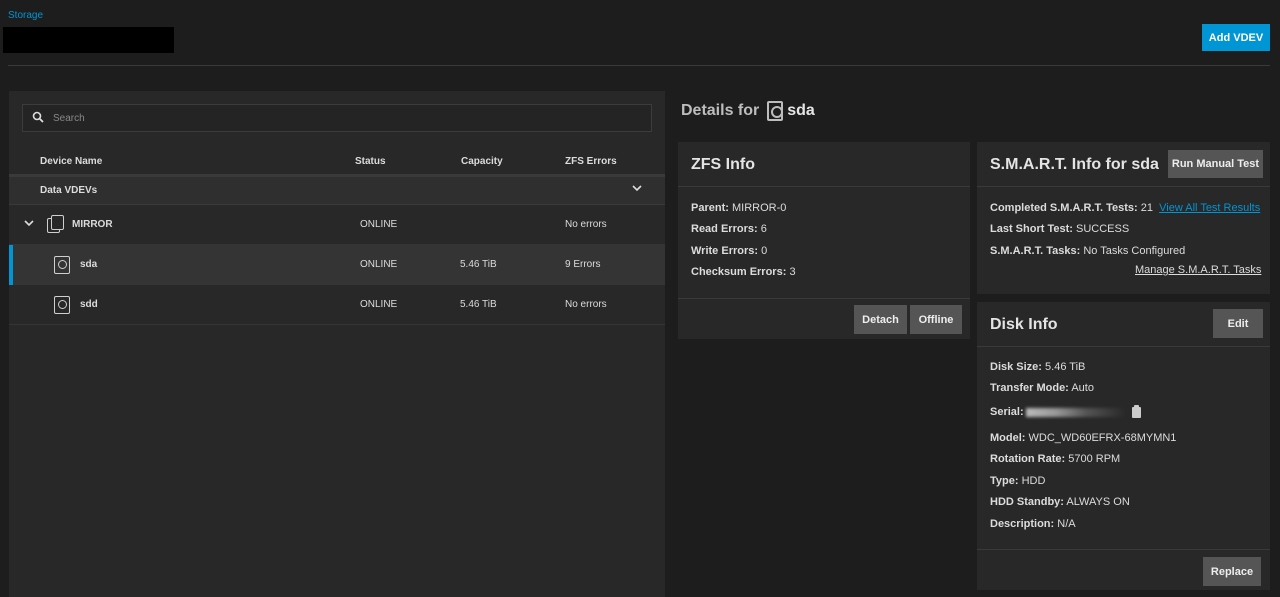 The height and width of the screenshot is (597, 1280). I want to click on edit-button: Edit, so click(1238, 323).